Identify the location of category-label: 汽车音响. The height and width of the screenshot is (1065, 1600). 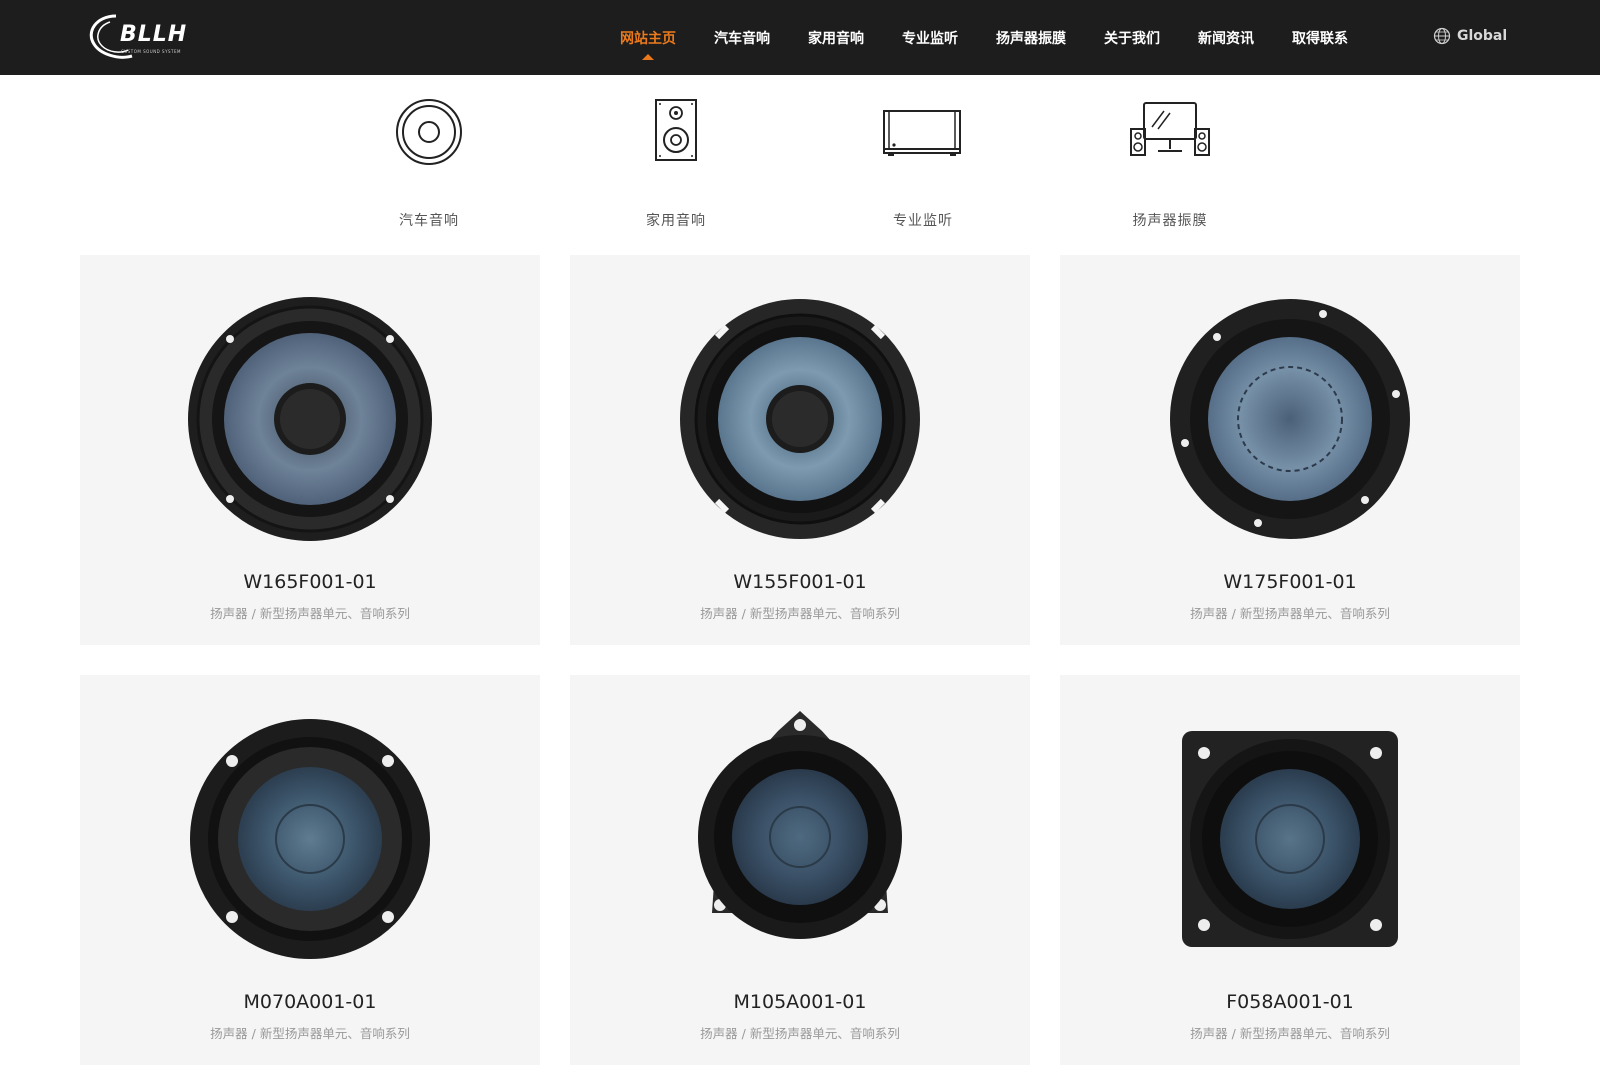
(429, 221).